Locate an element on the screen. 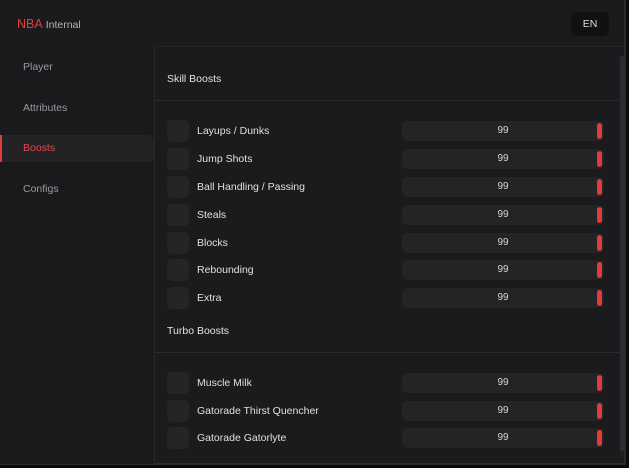 This screenshot has height=468, width=629. boost-label: Ball Handling / Passing is located at coordinates (251, 187).